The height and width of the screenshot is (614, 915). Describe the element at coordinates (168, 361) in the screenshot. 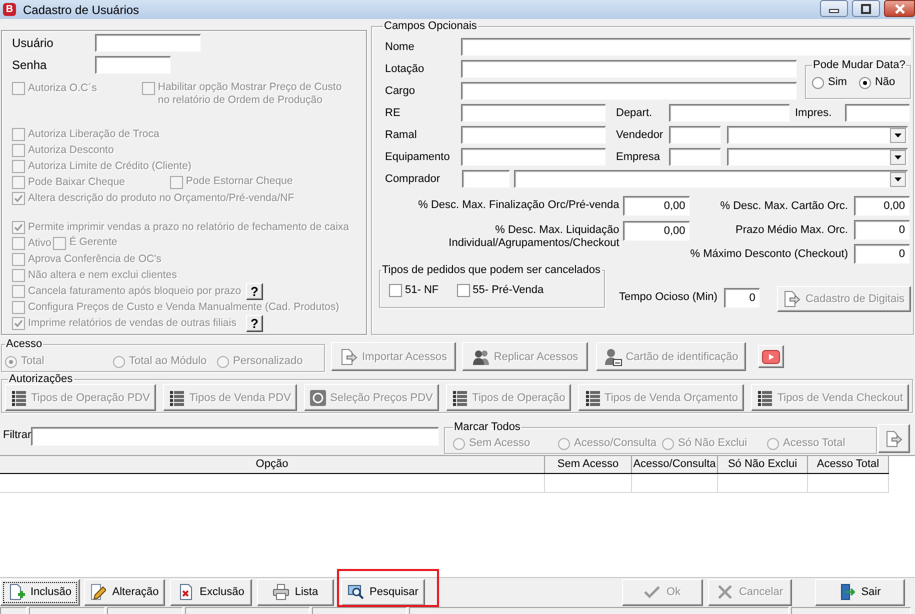

I see `radio-label: Total ao Módulo` at that location.